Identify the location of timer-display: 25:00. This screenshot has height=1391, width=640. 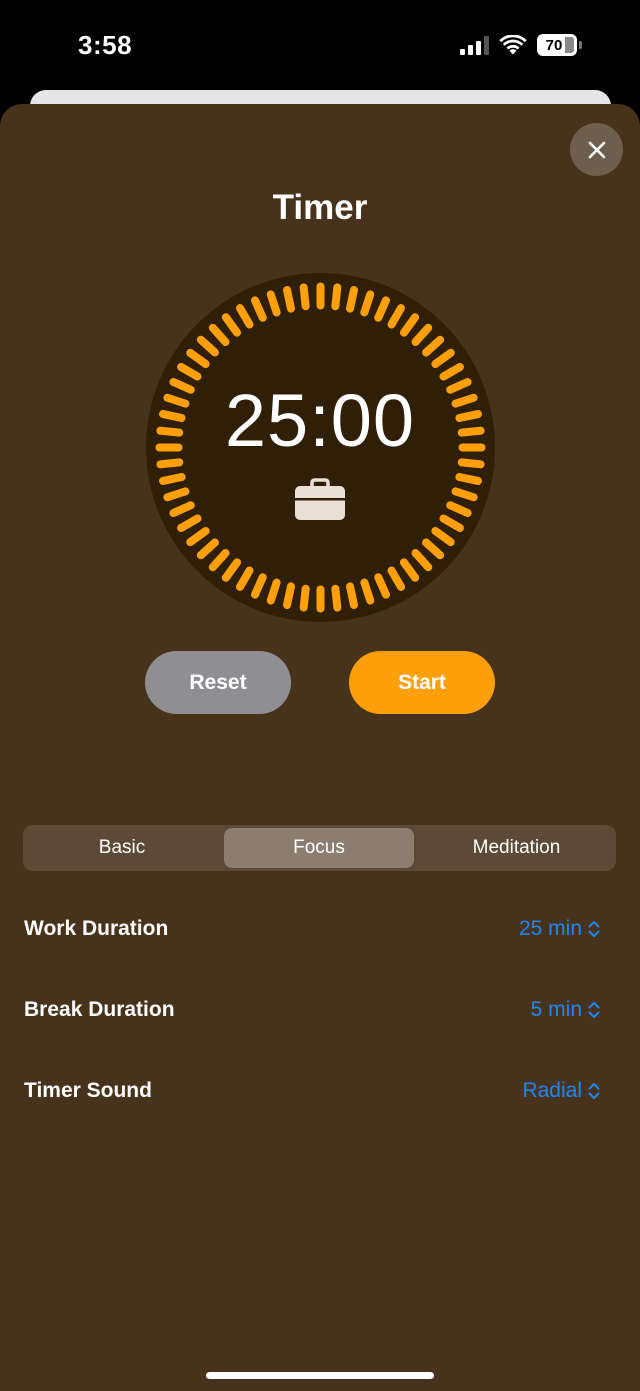
(320, 420).